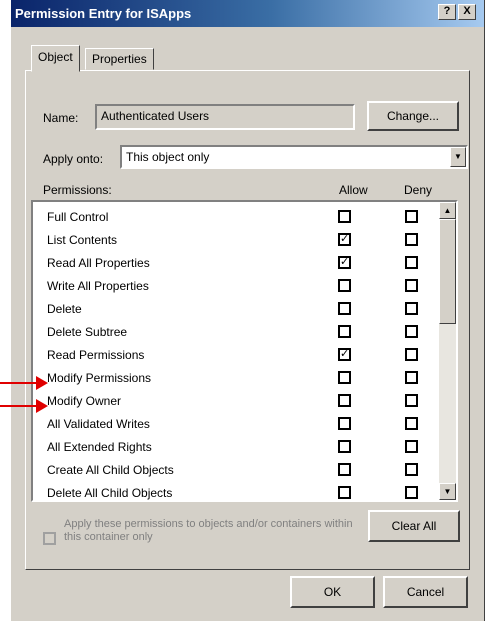 This screenshot has width=485, height=621. I want to click on permissions-header: Permissions:, so click(77, 190).